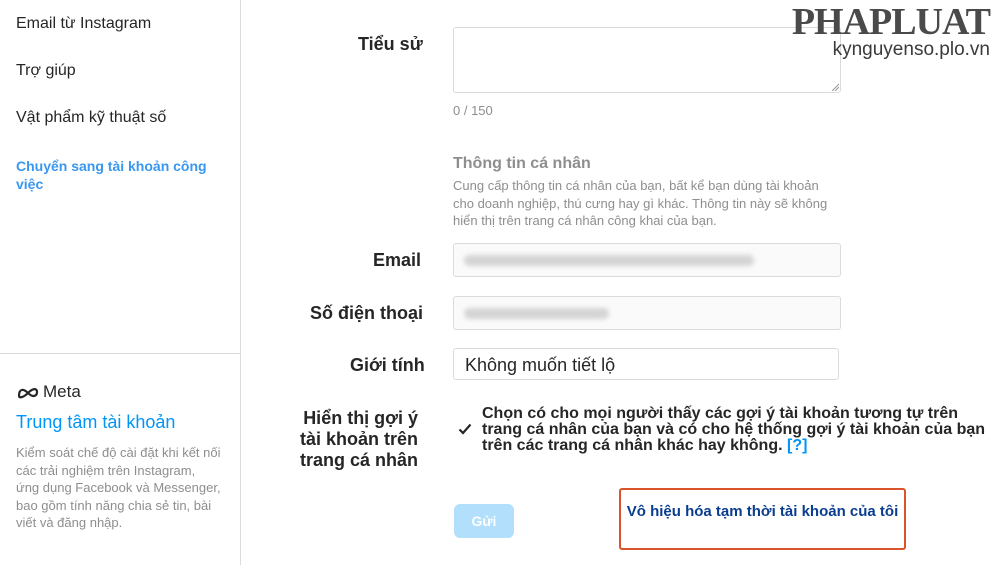  What do you see at coordinates (387, 365) in the screenshot?
I see `gender-label: Giới tính` at bounding box center [387, 365].